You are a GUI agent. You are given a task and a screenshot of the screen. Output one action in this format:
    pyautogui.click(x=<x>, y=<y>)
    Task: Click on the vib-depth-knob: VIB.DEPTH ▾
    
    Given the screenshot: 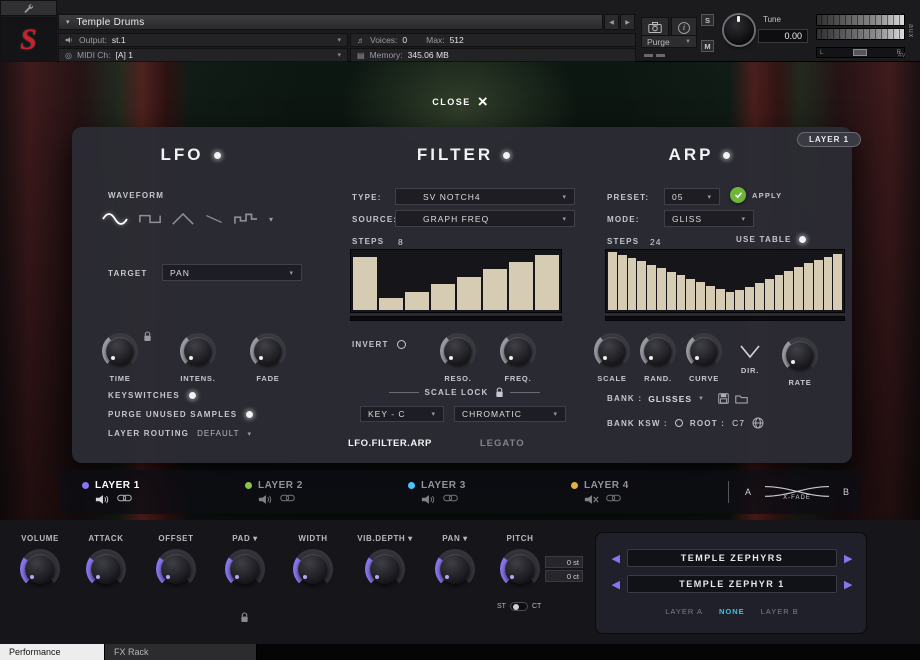 What is the action you would take?
    pyautogui.click(x=385, y=561)
    